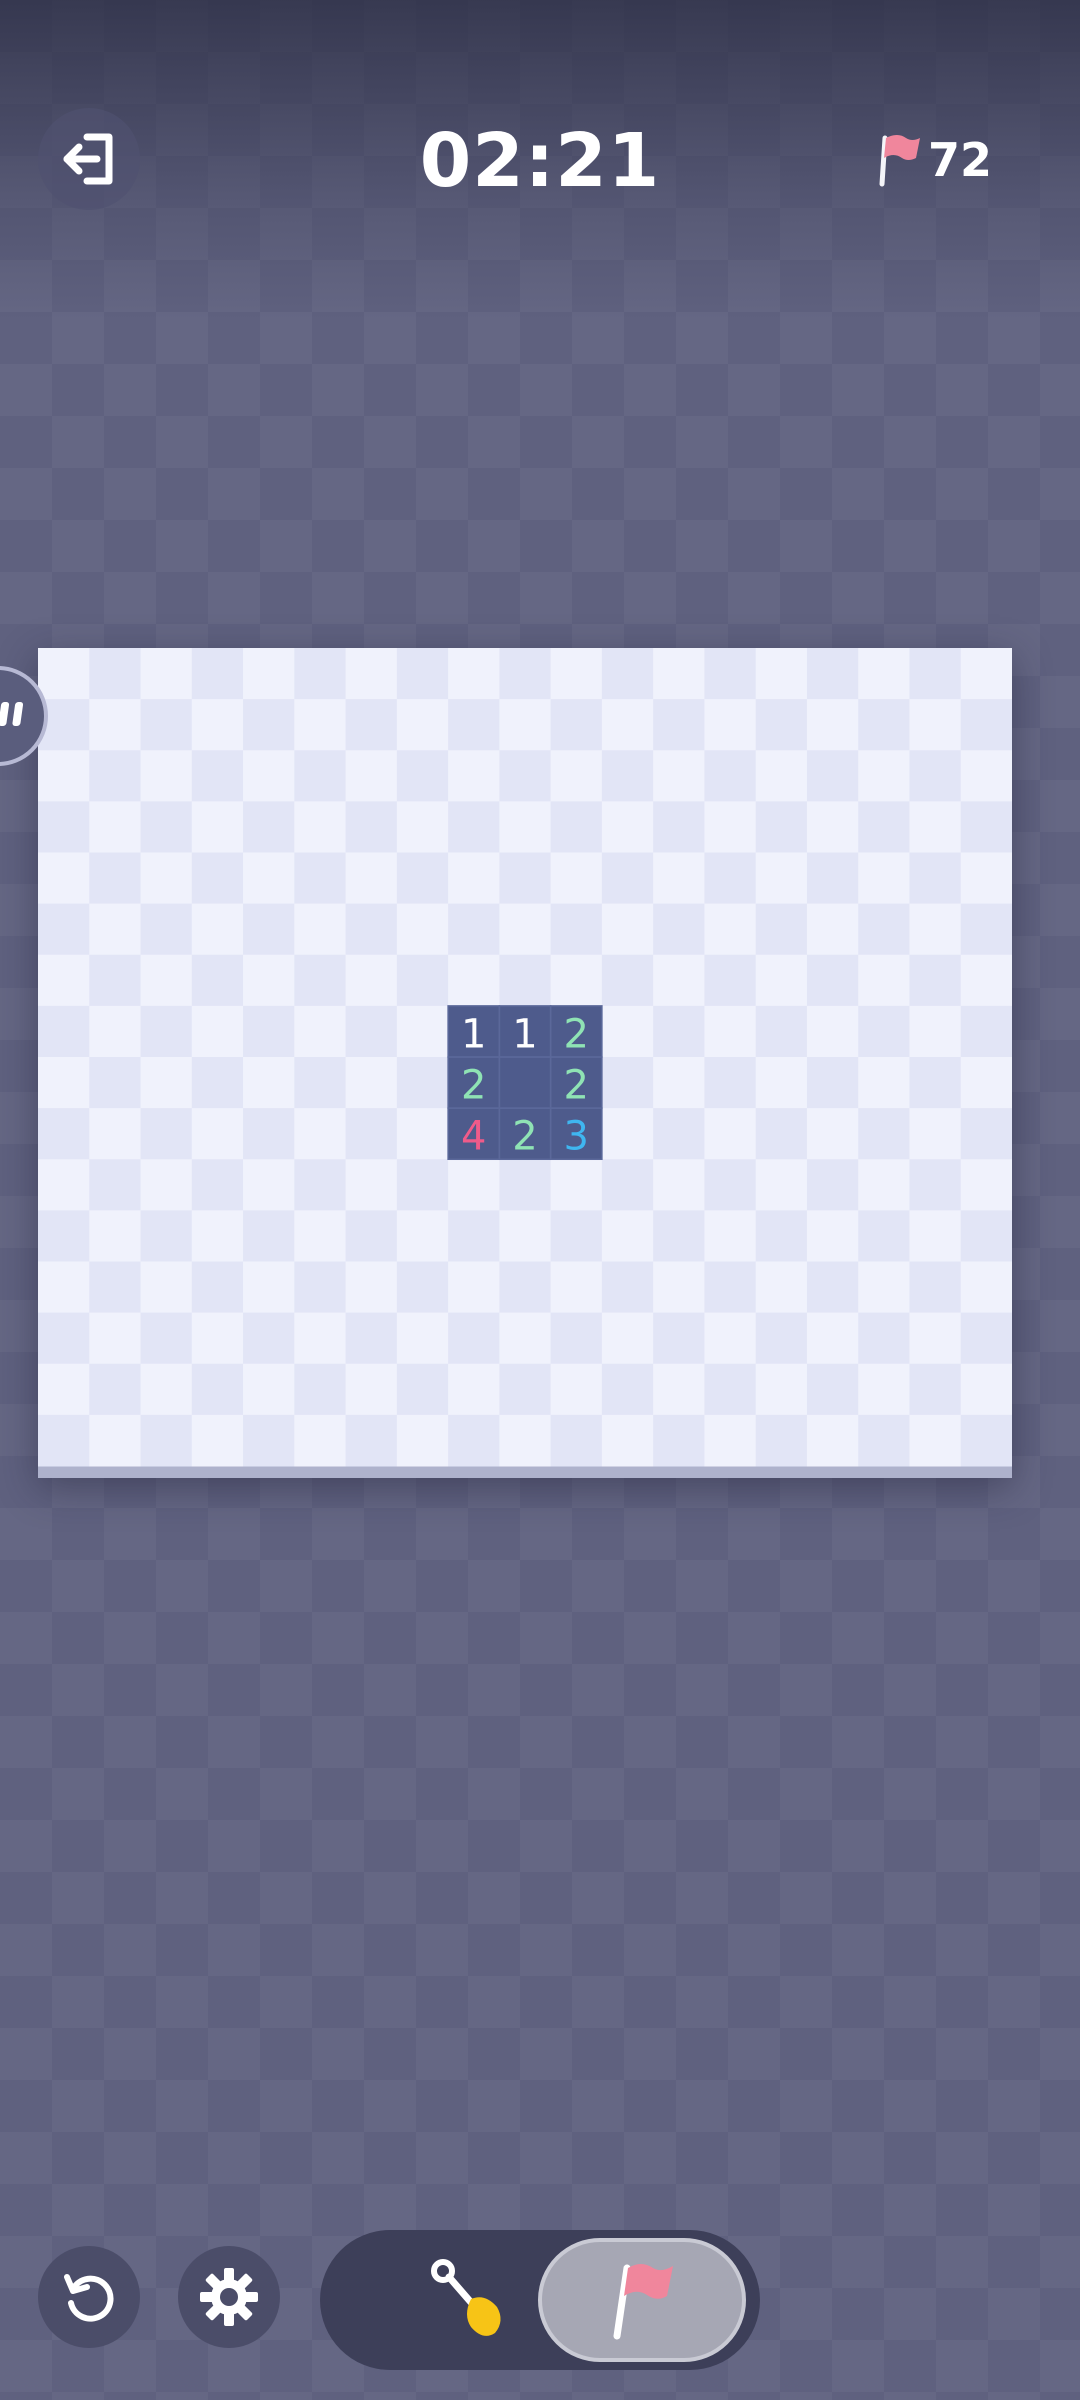 This screenshot has width=1080, height=2400. What do you see at coordinates (525, 1083) in the screenshot?
I see `revealed-cell` at bounding box center [525, 1083].